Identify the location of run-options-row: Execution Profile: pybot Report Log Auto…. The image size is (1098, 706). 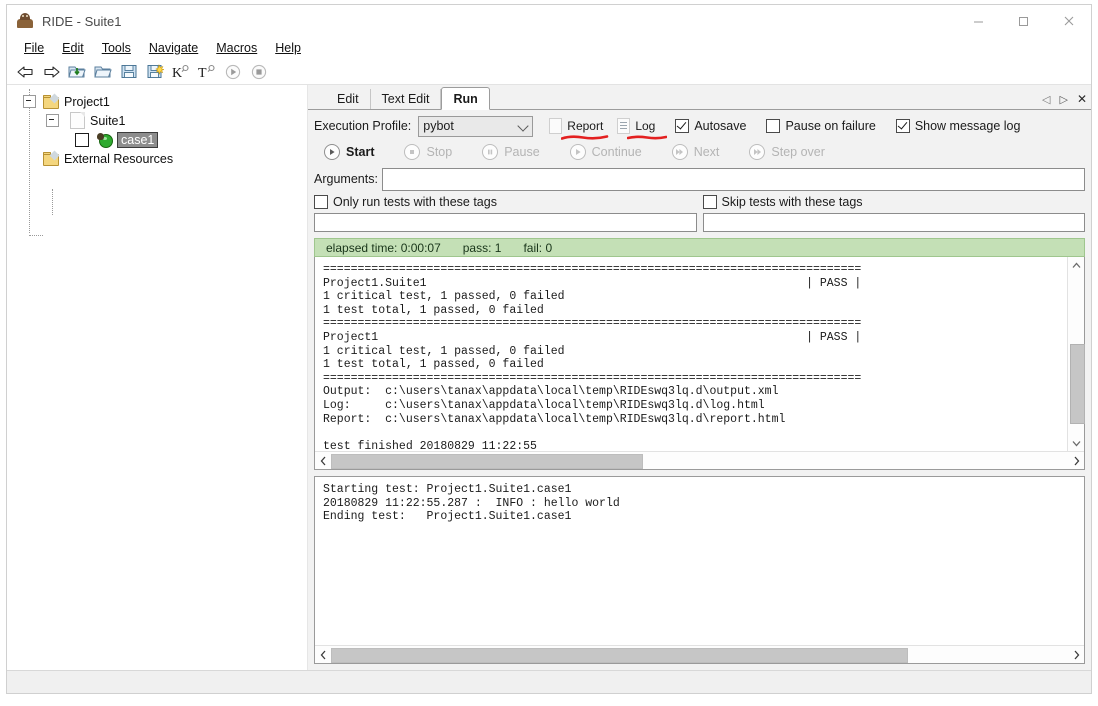
(699, 127).